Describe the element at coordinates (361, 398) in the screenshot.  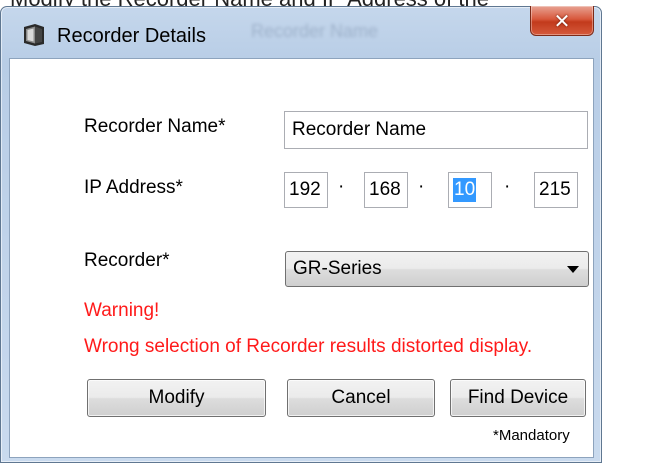
I see `cancel-button: Cancel` at that location.